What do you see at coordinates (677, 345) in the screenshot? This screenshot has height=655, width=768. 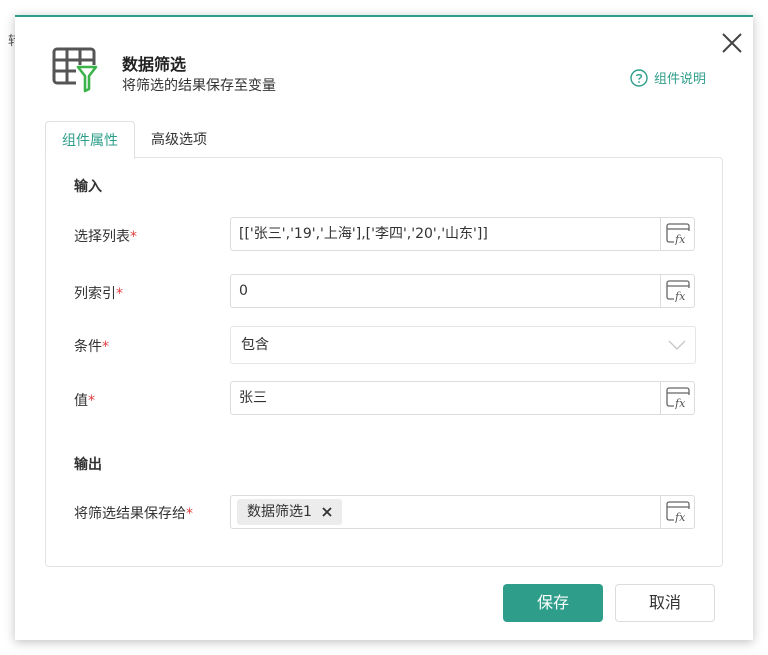 I see `chevron-down-icon` at bounding box center [677, 345].